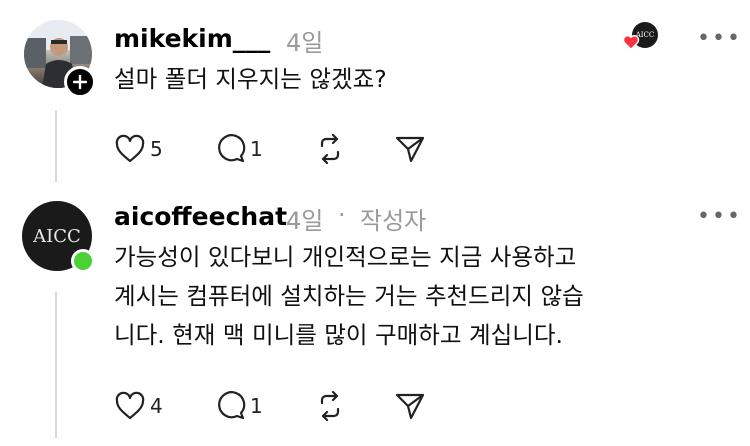 The height and width of the screenshot is (446, 750). Describe the element at coordinates (631, 42) in the screenshot. I see `heart-filled-icon` at that location.